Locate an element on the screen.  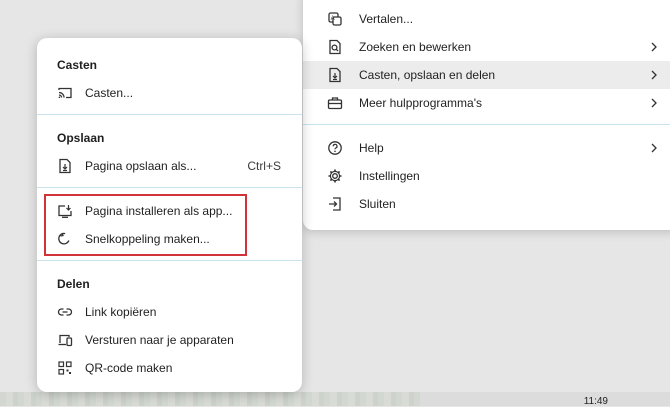
section-heading-cast: Casten is located at coordinates (77, 65).